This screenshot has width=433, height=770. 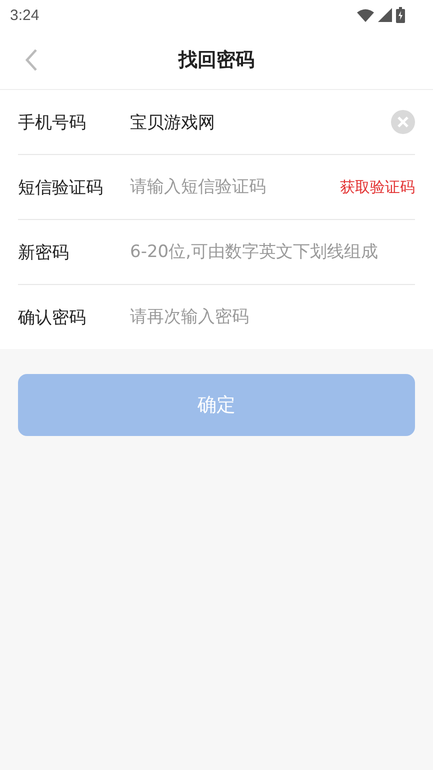 What do you see at coordinates (385, 15) in the screenshot?
I see `signal-icon` at bounding box center [385, 15].